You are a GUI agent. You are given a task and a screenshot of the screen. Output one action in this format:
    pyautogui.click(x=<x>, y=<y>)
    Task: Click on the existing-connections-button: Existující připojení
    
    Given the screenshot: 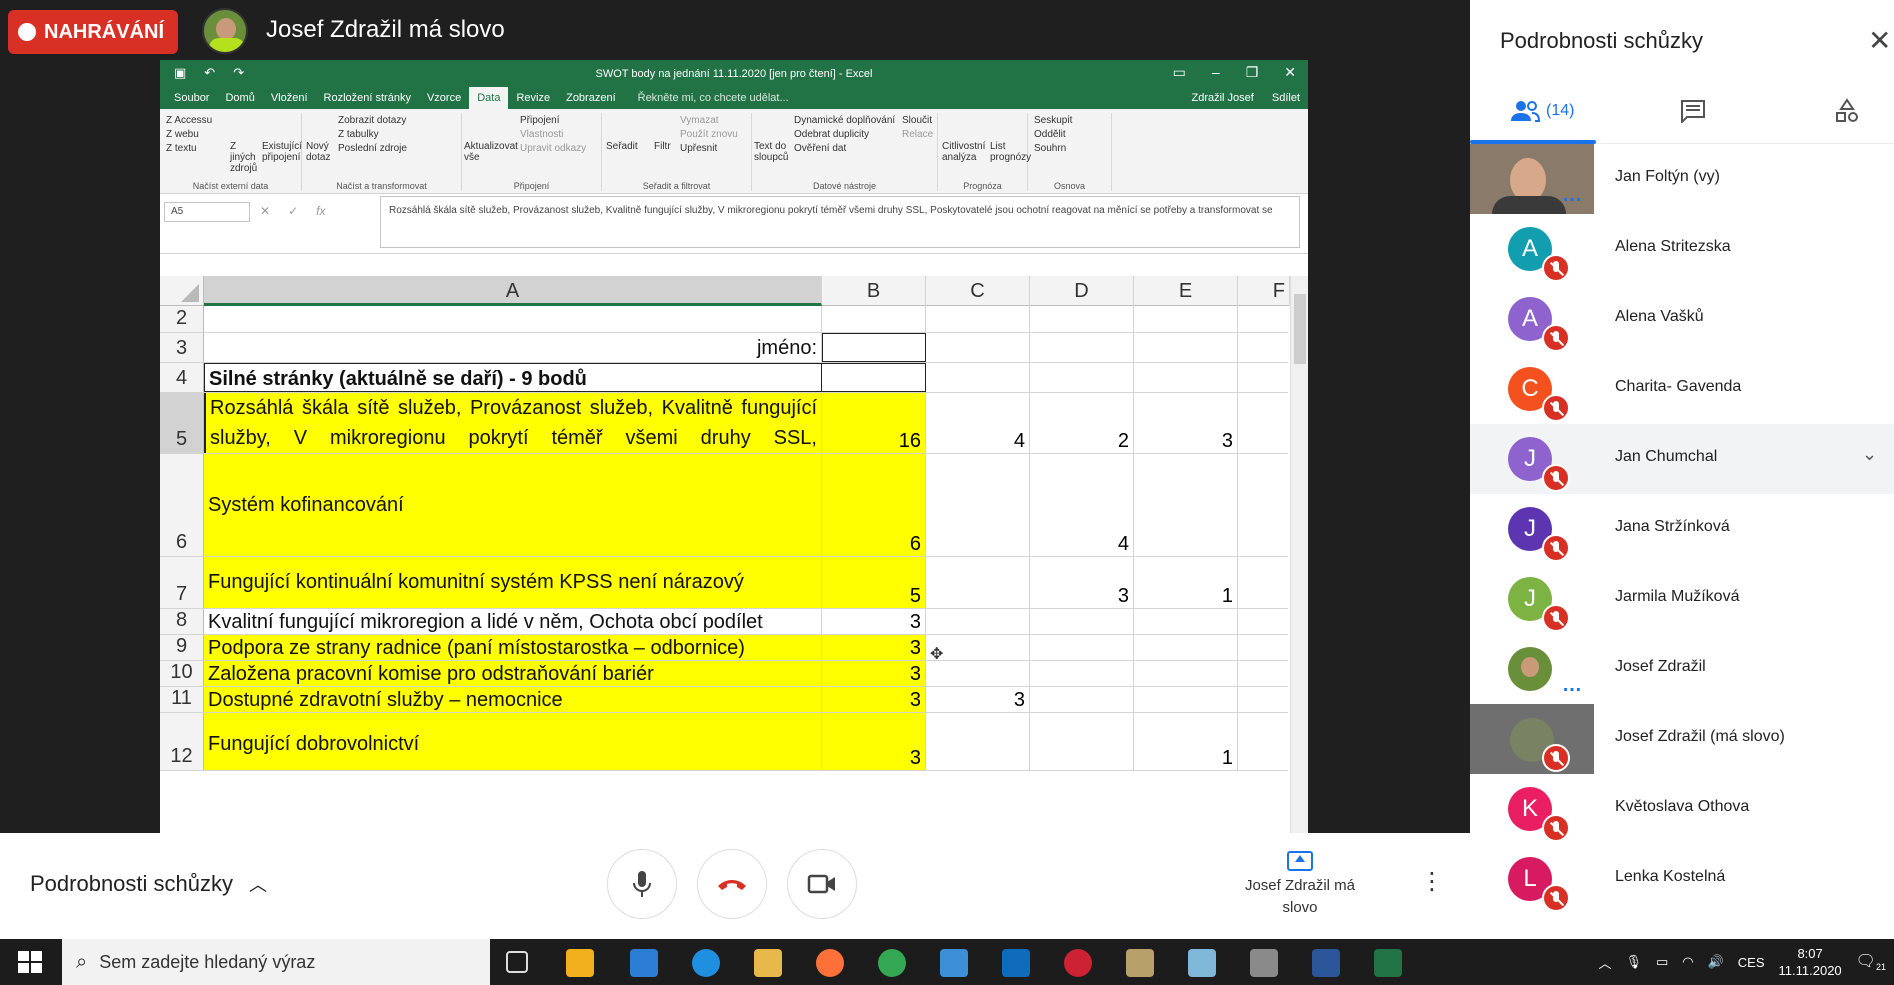 What is the action you would take?
    pyautogui.click(x=282, y=152)
    